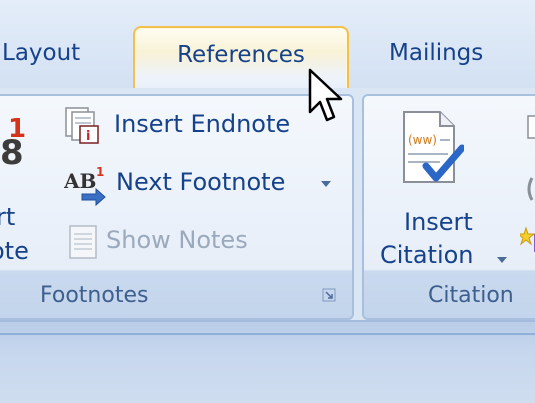 This screenshot has width=535, height=403. I want to click on mouse-cursor-icon, so click(325, 95).